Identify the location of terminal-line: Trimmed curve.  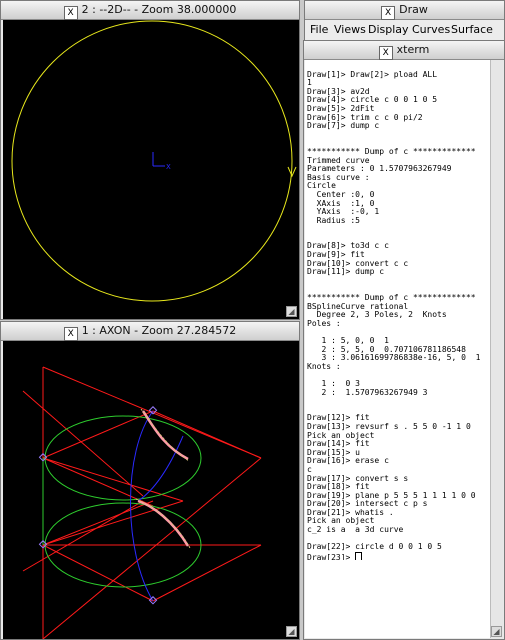
(338, 160).